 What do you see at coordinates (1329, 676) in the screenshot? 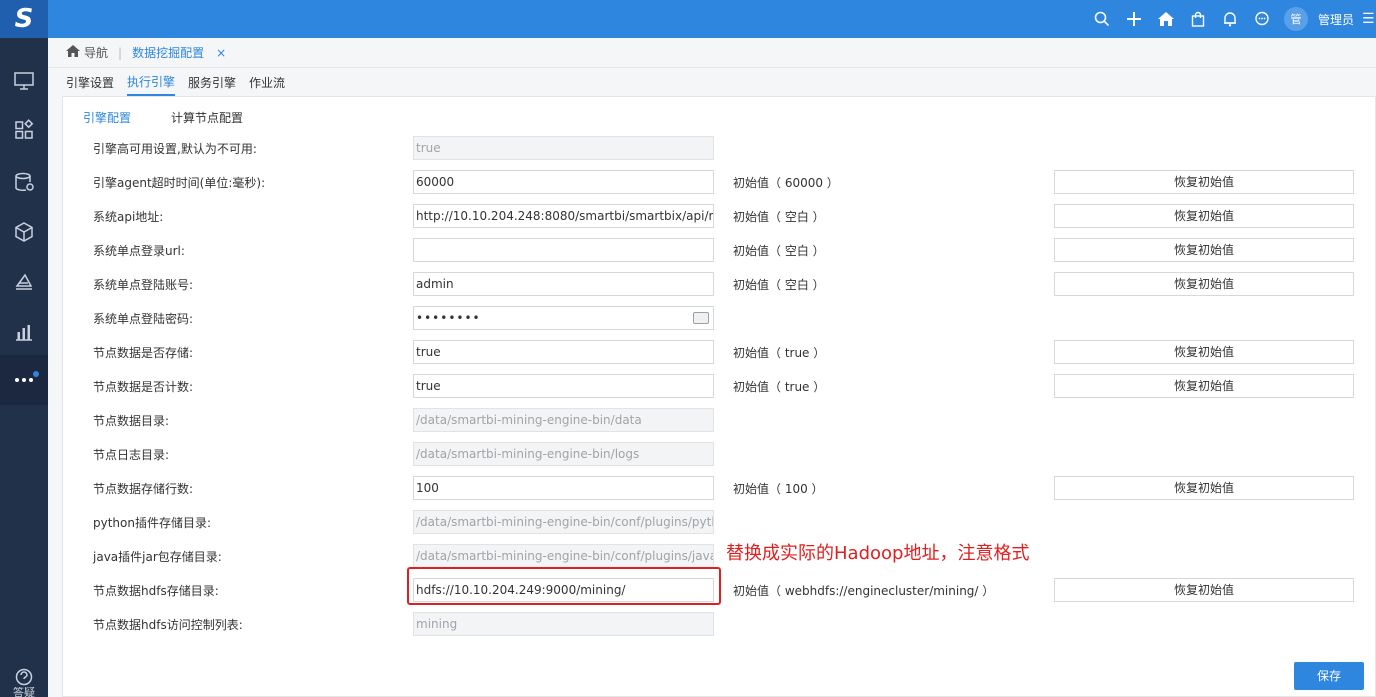
I see `save-button: 保存` at bounding box center [1329, 676].